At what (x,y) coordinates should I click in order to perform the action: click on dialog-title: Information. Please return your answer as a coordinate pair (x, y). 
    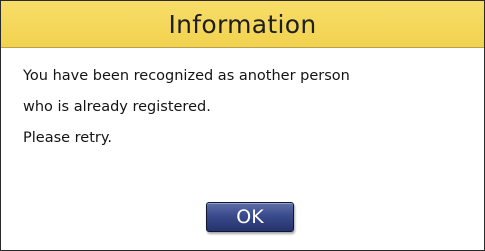
    Looking at the image, I should click on (242, 24).